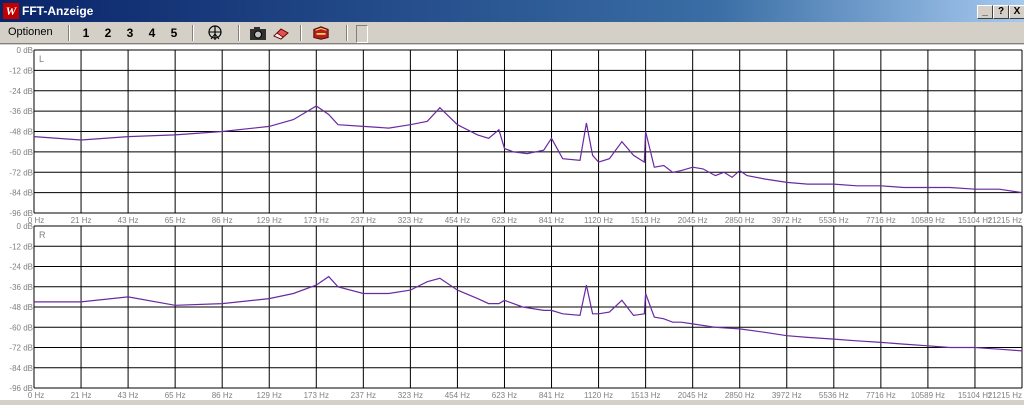  What do you see at coordinates (108, 33) in the screenshot?
I see `channel-button-2: 2` at bounding box center [108, 33].